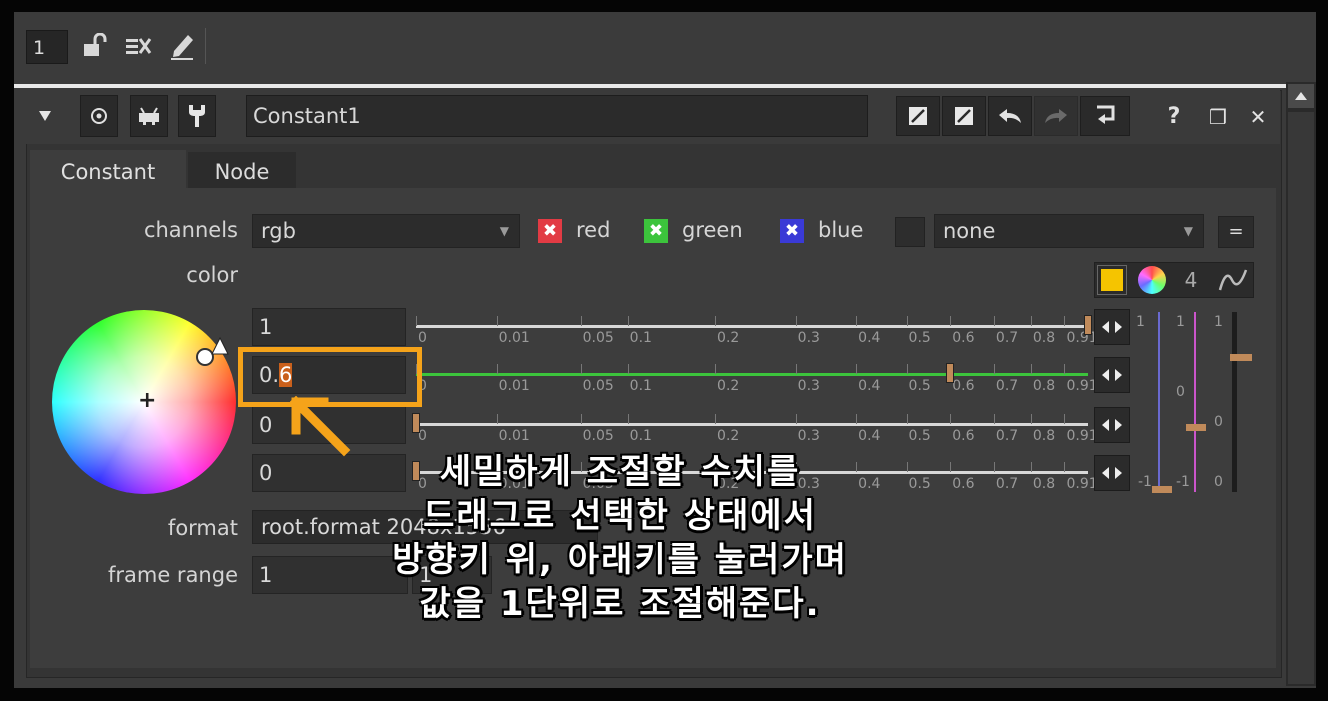 The image size is (1328, 701). Describe the element at coordinates (1105, 116) in the screenshot. I see `revert-icon` at that location.